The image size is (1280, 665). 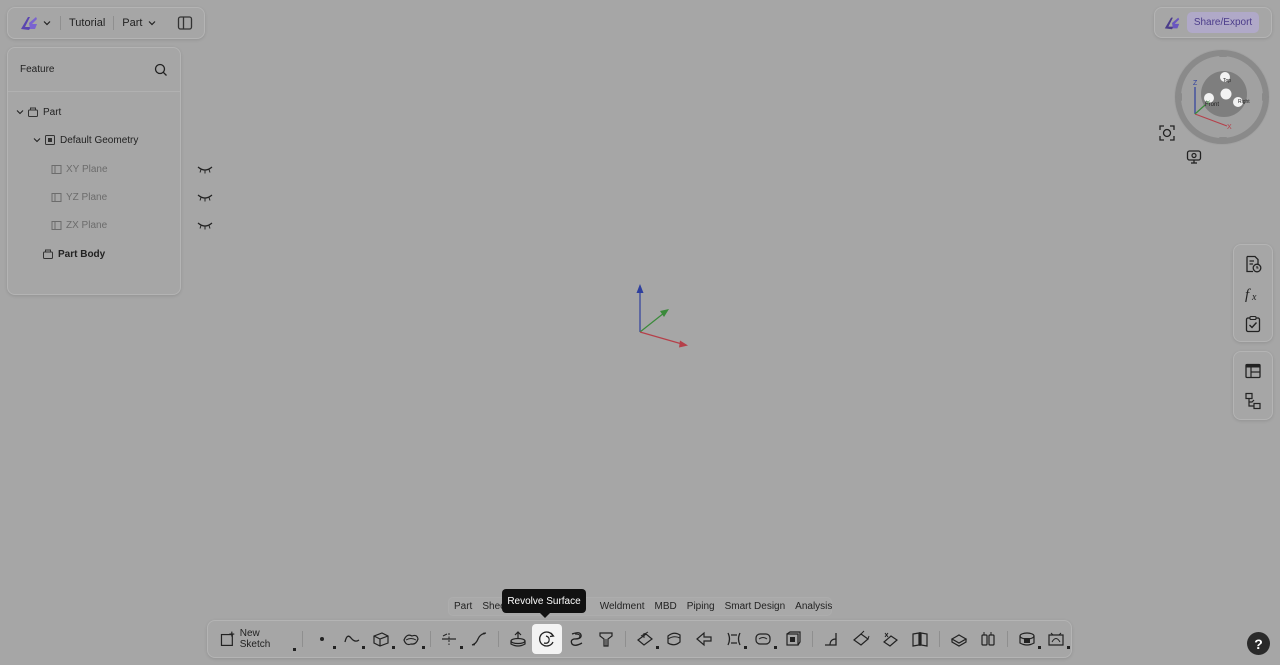 I want to click on geometry-icon, so click(x=50, y=140).